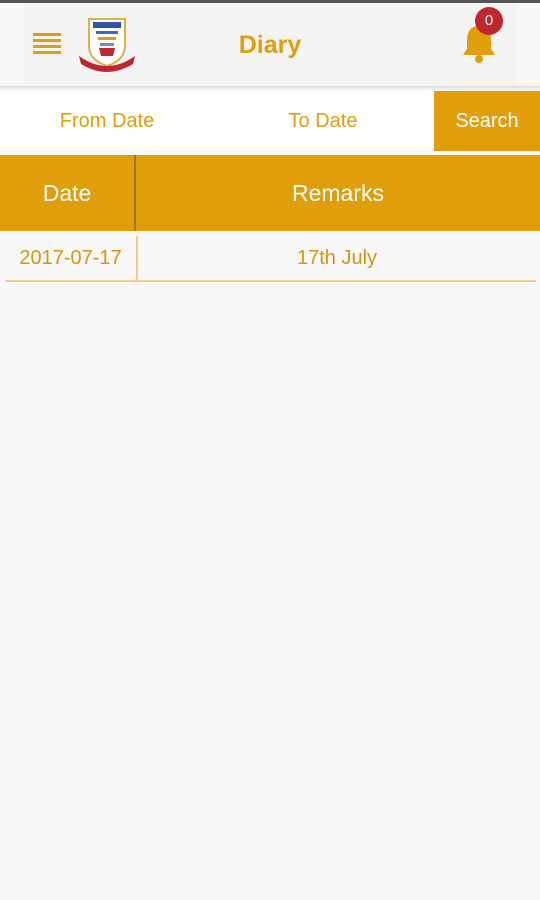  I want to click on table-header: Date Remarks, so click(270, 193).